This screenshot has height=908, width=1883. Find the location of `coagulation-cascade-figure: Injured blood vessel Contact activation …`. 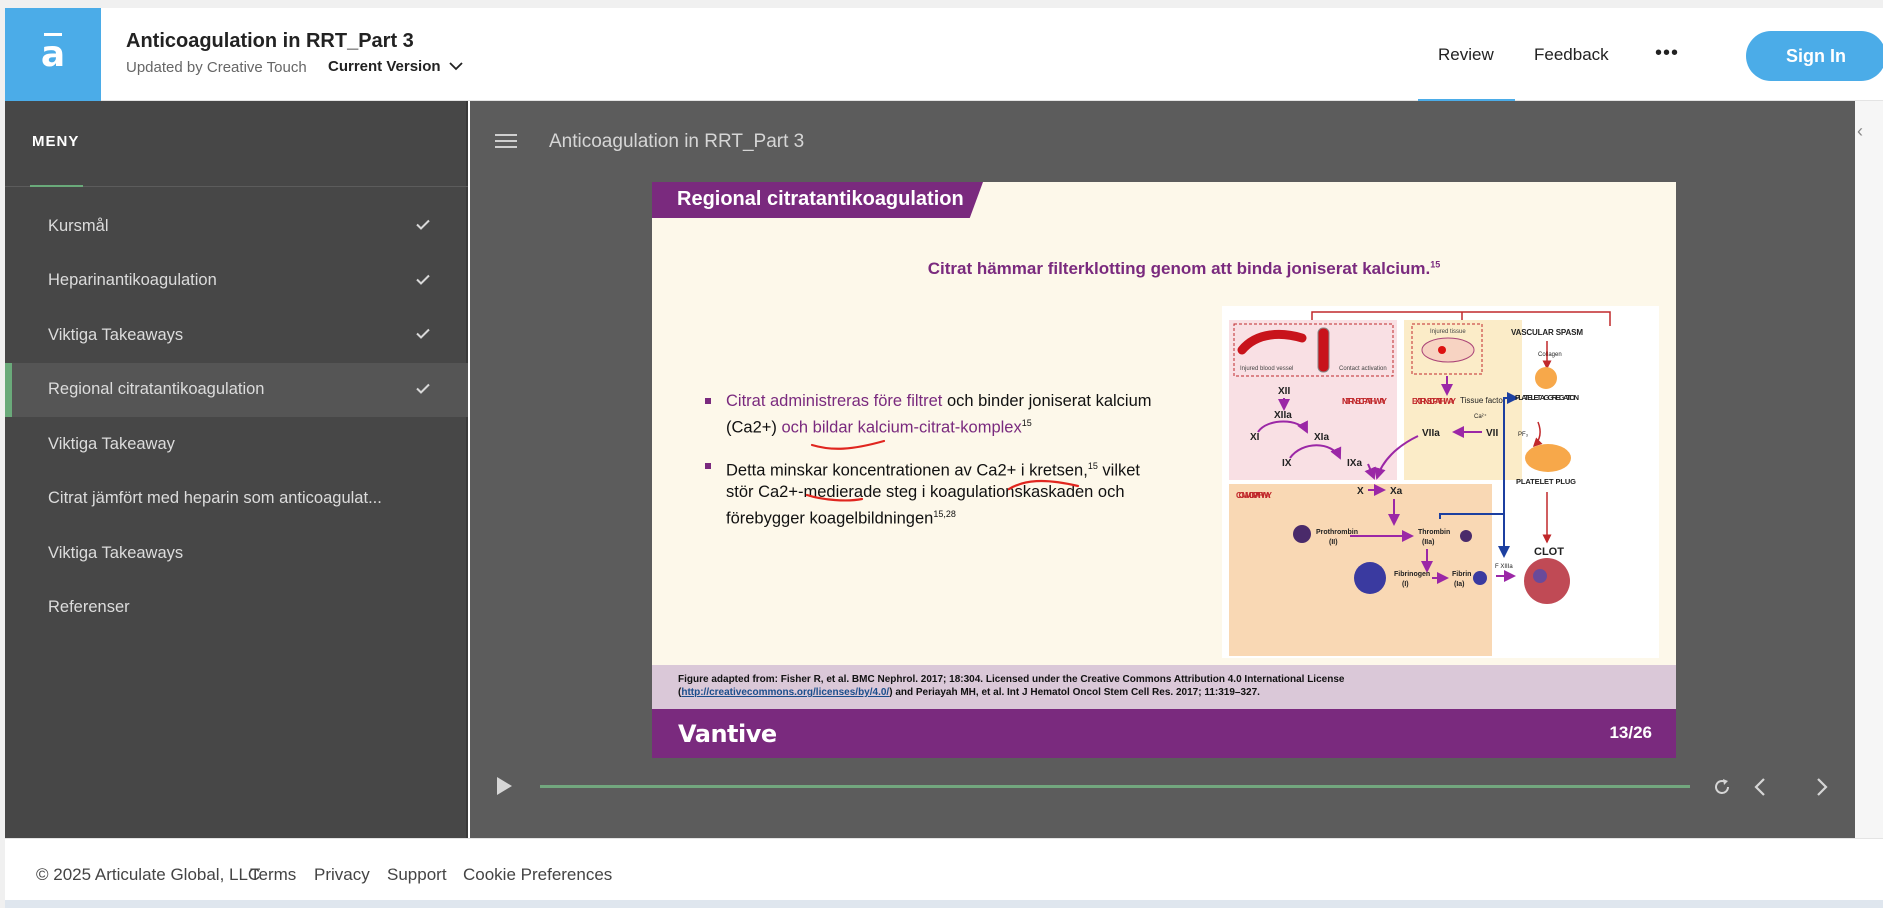

coagulation-cascade-figure: Injured blood vessel Contact activation … is located at coordinates (1440, 482).